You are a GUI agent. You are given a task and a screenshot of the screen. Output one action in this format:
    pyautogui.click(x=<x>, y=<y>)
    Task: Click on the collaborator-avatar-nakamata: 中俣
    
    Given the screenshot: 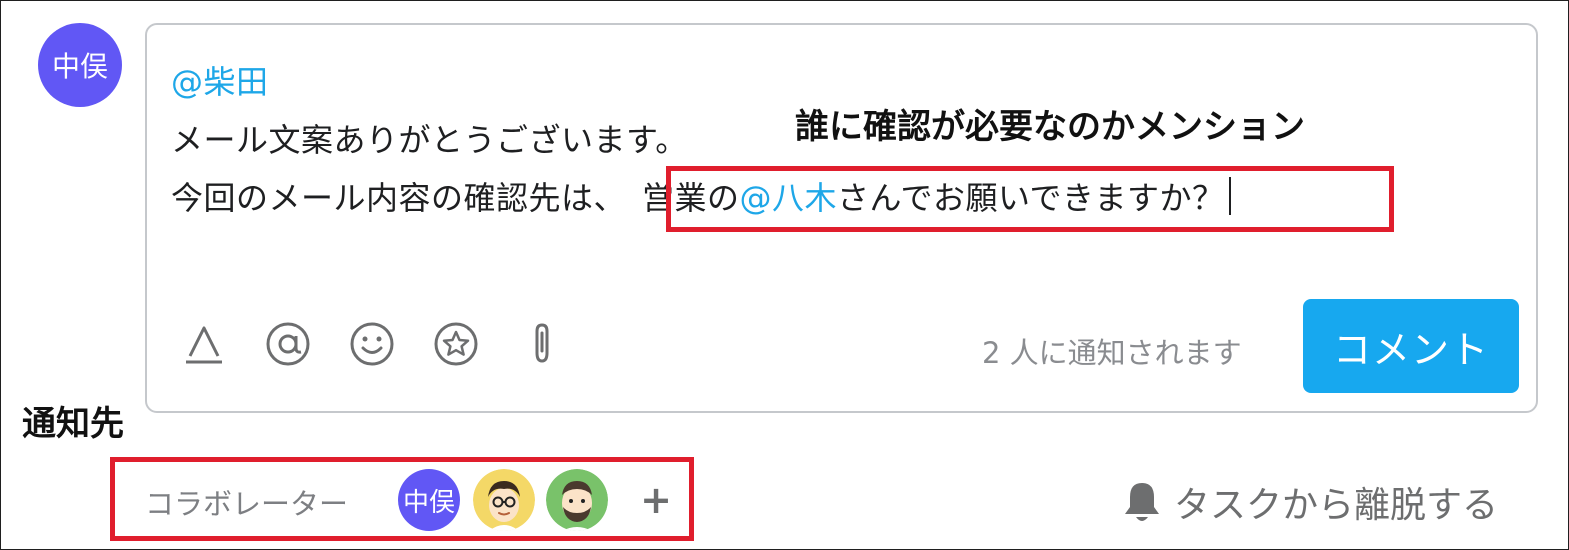 What is the action you would take?
    pyautogui.click(x=429, y=500)
    